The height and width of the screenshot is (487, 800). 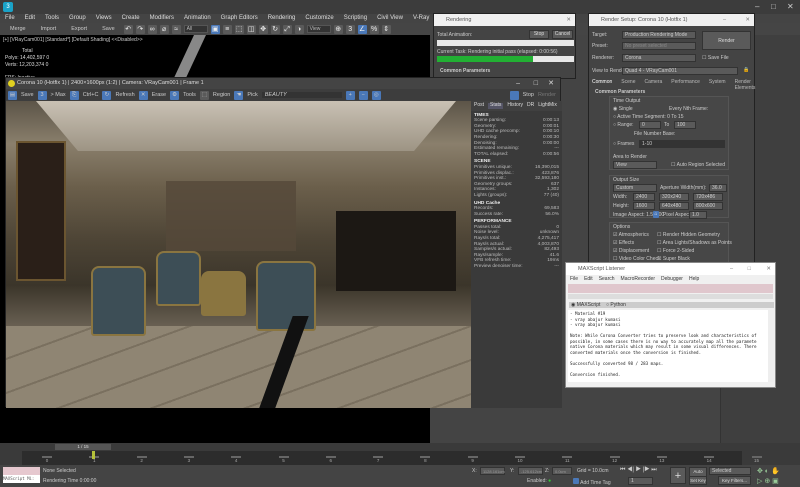 I want to click on copy-icon: ⎘, so click(x=74, y=95).